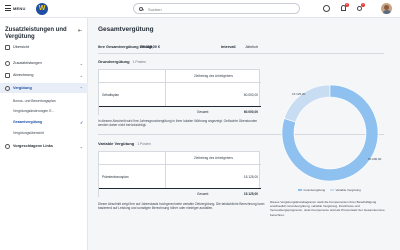 The height and width of the screenshot is (250, 400). I want to click on link-icon, so click(7, 146).